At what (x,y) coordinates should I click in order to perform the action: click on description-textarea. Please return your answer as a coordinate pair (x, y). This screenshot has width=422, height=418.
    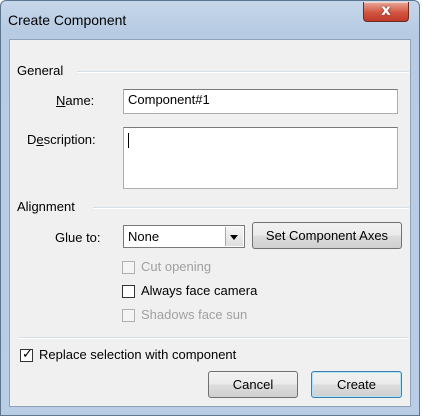
    Looking at the image, I should click on (260, 158).